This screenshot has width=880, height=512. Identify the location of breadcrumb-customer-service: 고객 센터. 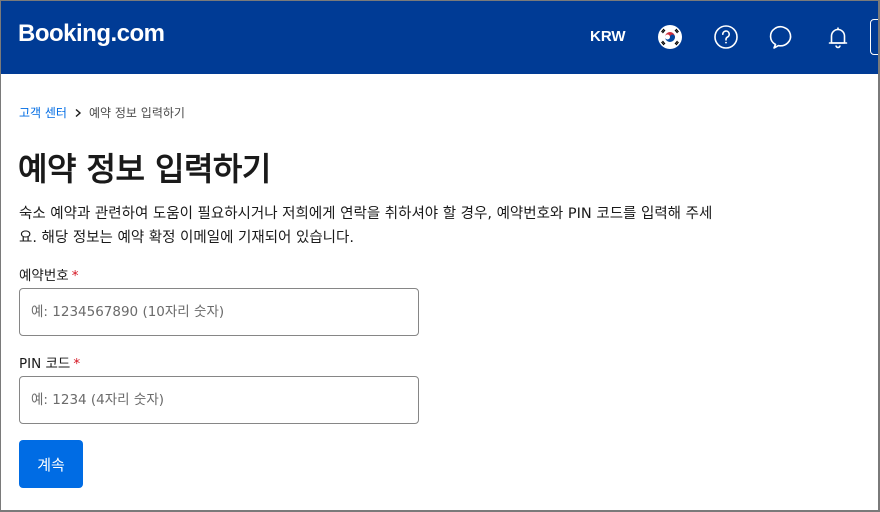
(43, 112).